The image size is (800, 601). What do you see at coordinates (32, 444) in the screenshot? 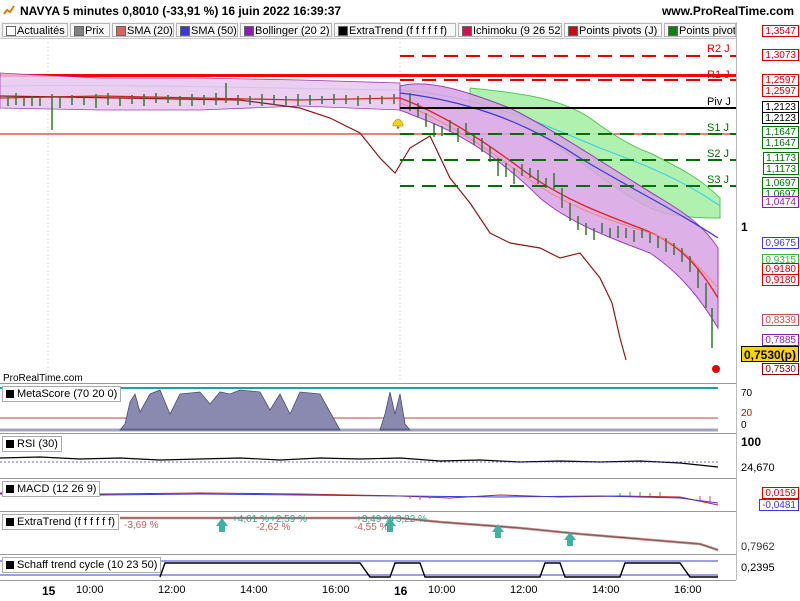
I see `pane-title: RSI (30)` at bounding box center [32, 444].